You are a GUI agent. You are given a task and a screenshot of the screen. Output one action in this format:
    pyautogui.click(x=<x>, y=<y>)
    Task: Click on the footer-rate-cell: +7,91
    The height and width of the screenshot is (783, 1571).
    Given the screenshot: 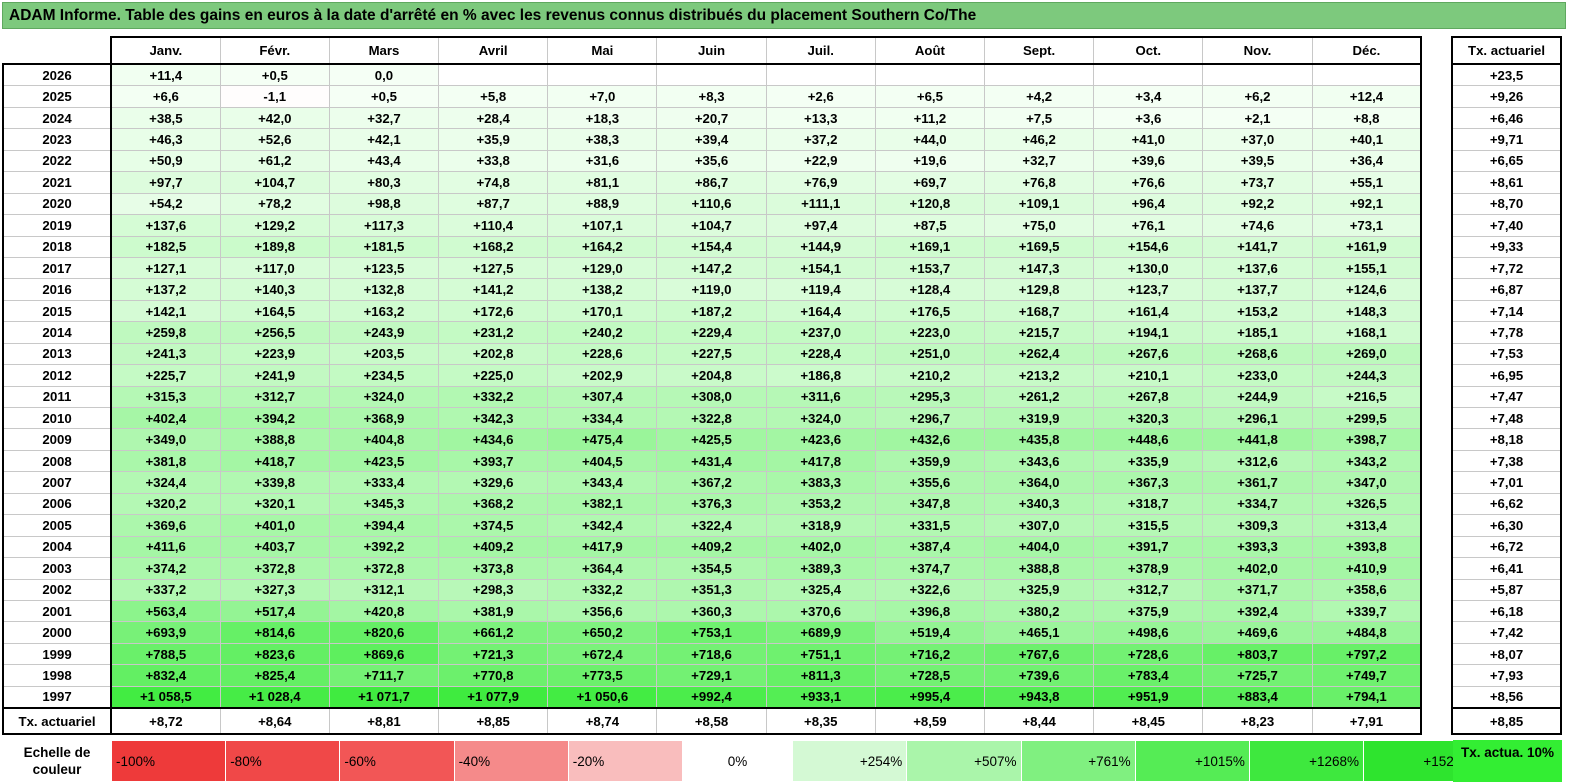 What is the action you would take?
    pyautogui.click(x=1367, y=721)
    